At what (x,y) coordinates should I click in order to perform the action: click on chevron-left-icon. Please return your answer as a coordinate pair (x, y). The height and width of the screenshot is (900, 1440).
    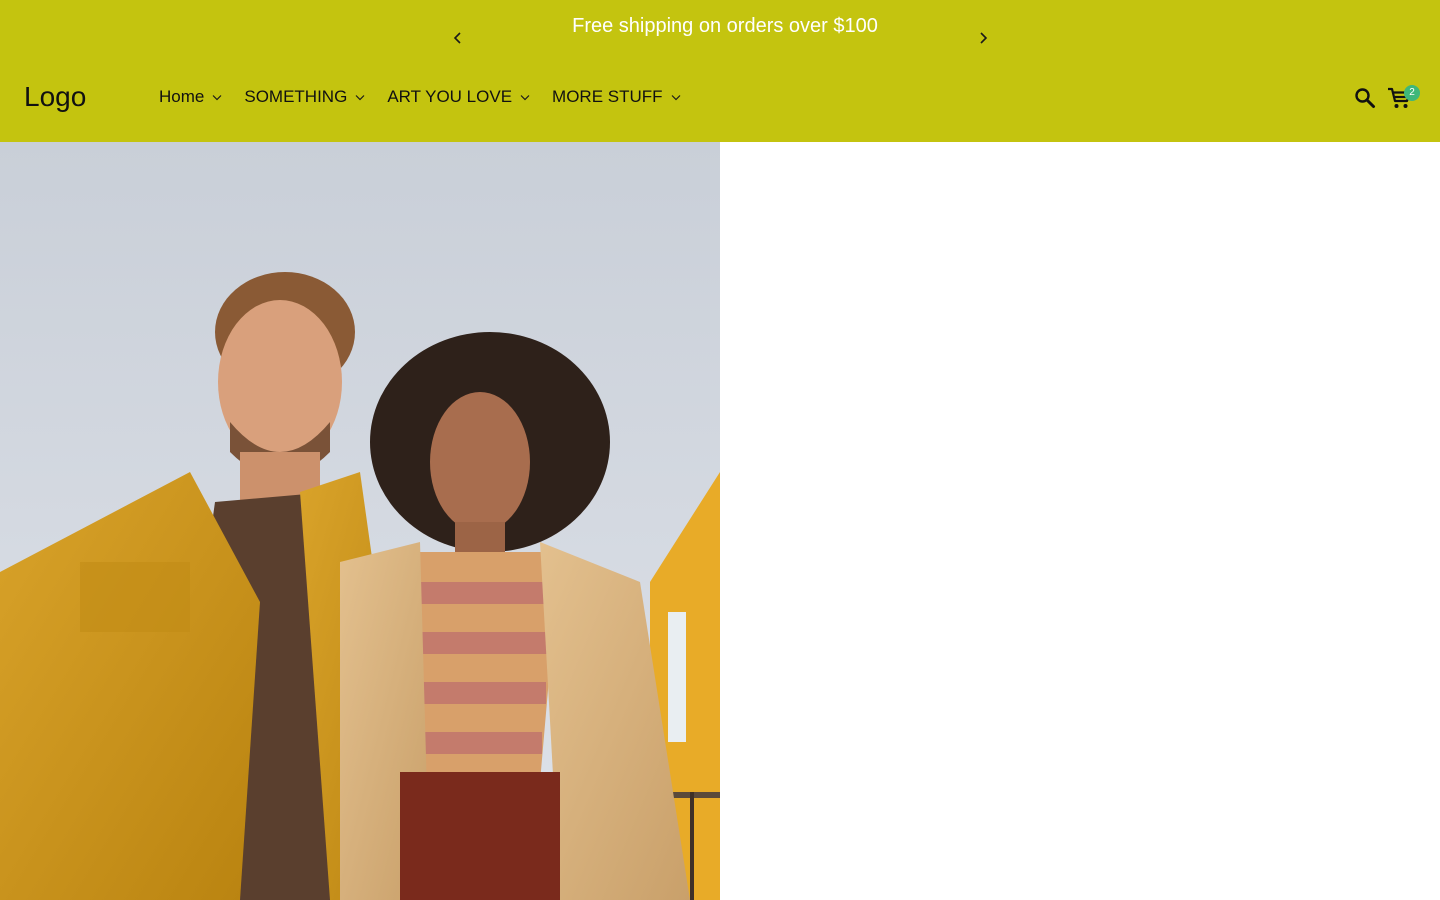
    Looking at the image, I should click on (457, 38).